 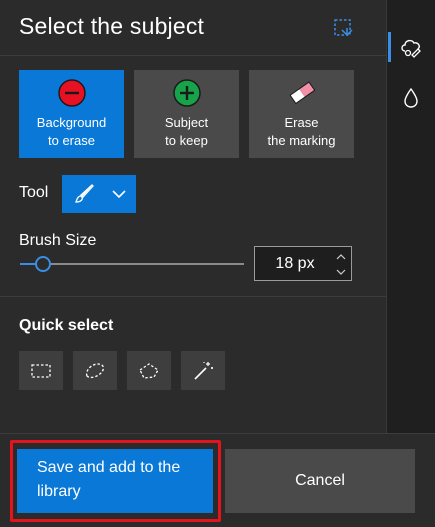 I want to click on brush-size-slider, so click(x=132, y=264).